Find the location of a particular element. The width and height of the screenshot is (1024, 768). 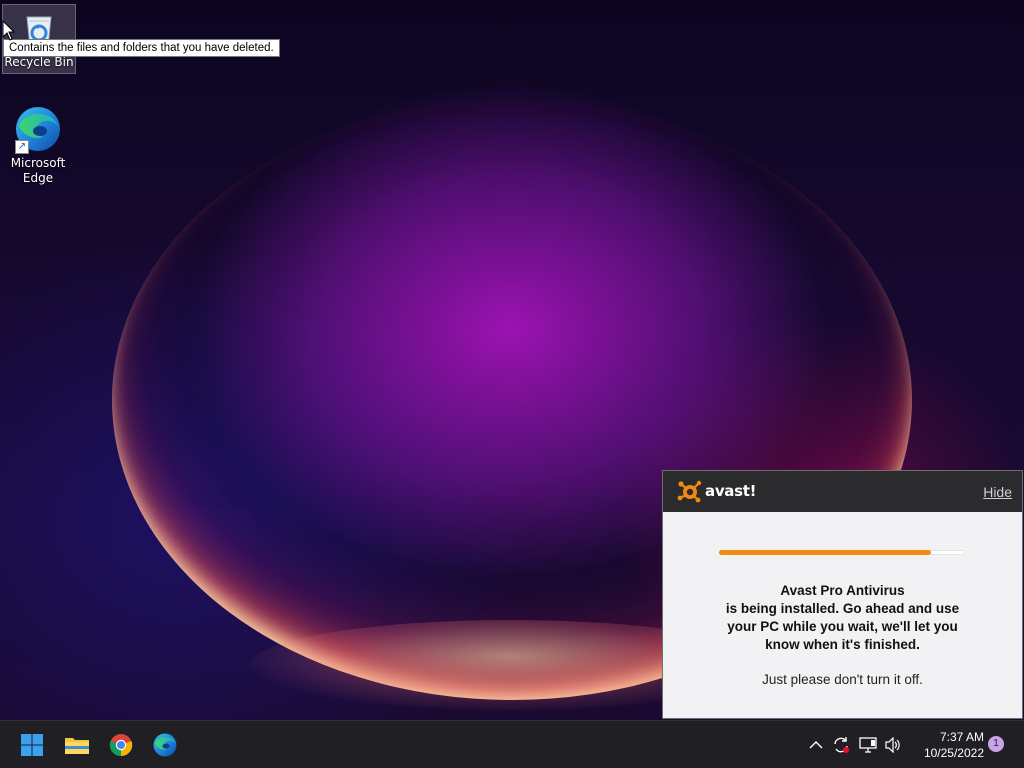

taskbar-edge is located at coordinates (165, 745).